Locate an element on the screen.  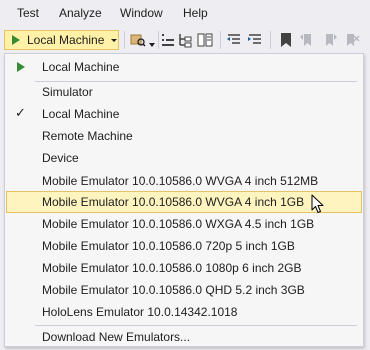
menu-window: Window is located at coordinates (141, 13).